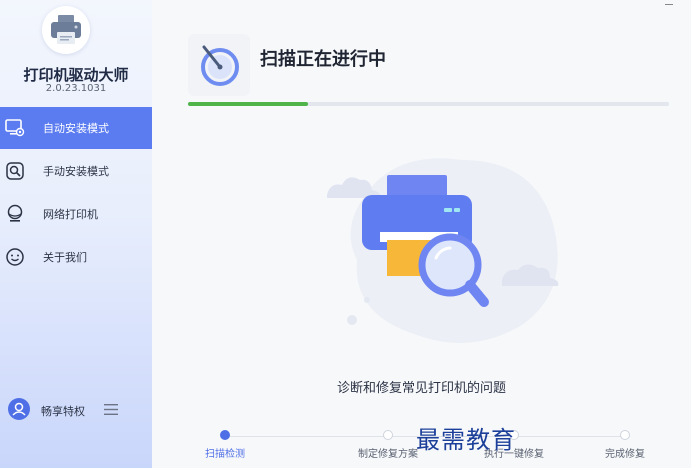  Describe the element at coordinates (421, 388) in the screenshot. I see `scan-subtitle: 诊断和修复常见打印机的问题` at that location.